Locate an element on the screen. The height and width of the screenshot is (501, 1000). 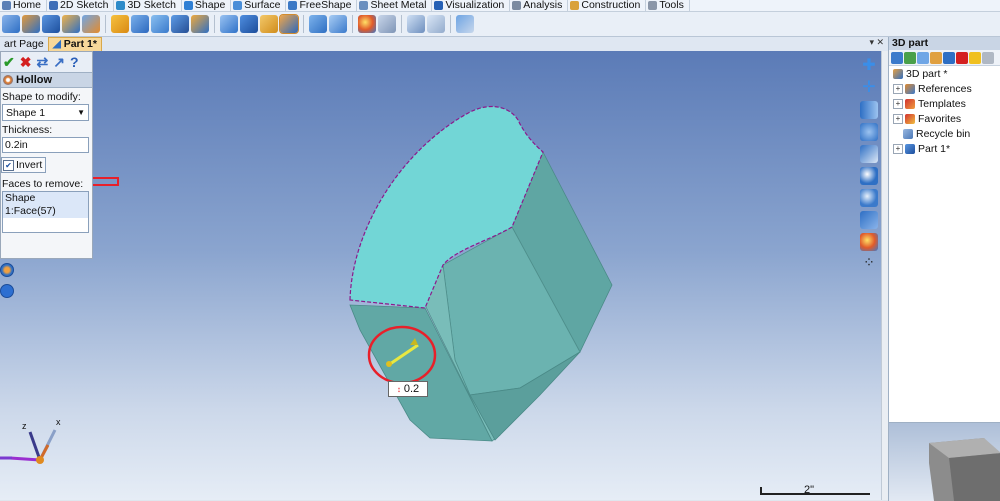
split-icon is located at coordinates (269, 24).